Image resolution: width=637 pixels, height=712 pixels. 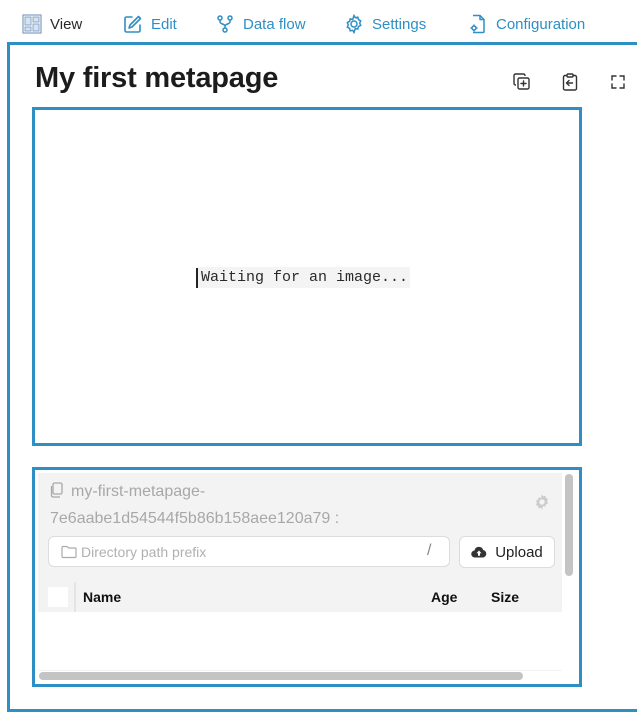 What do you see at coordinates (246, 552) in the screenshot?
I see `directory-prefix-input` at bounding box center [246, 552].